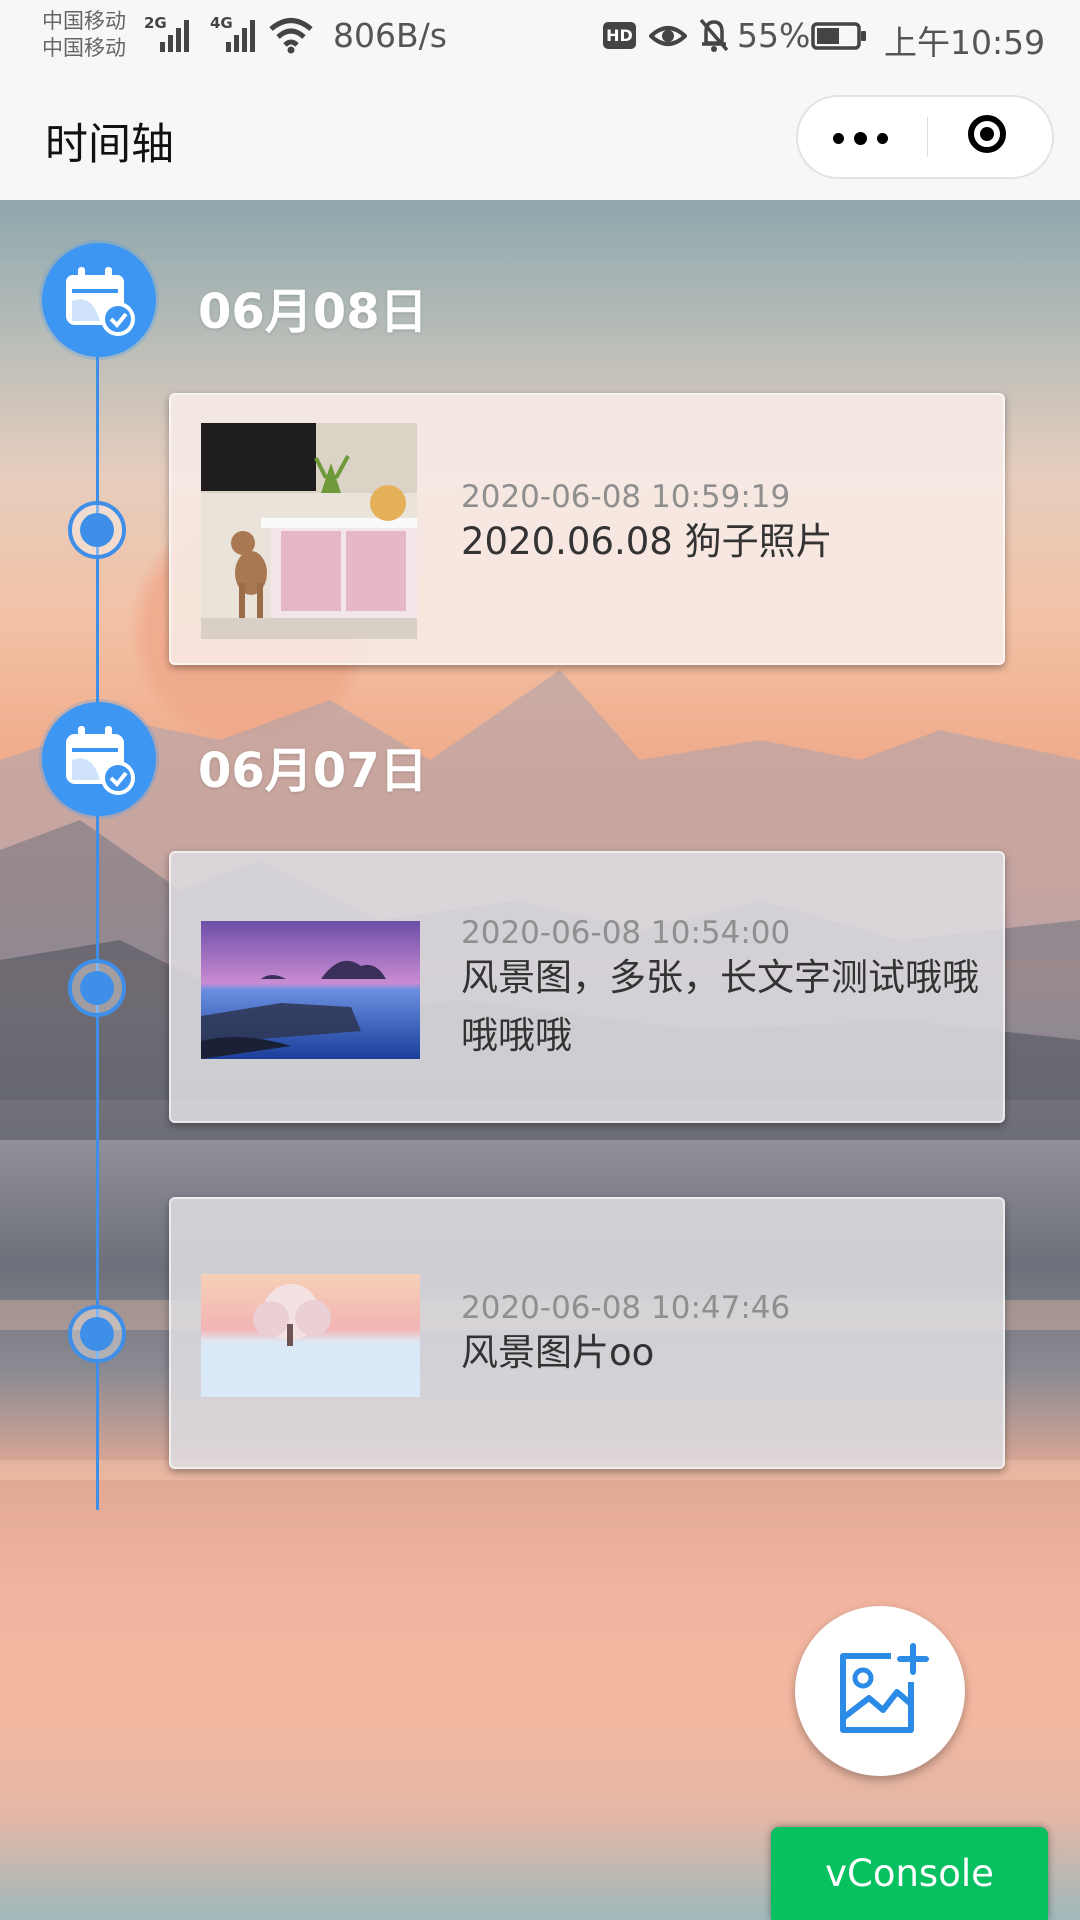  I want to click on nav-bar: 时间轴, so click(540, 138).